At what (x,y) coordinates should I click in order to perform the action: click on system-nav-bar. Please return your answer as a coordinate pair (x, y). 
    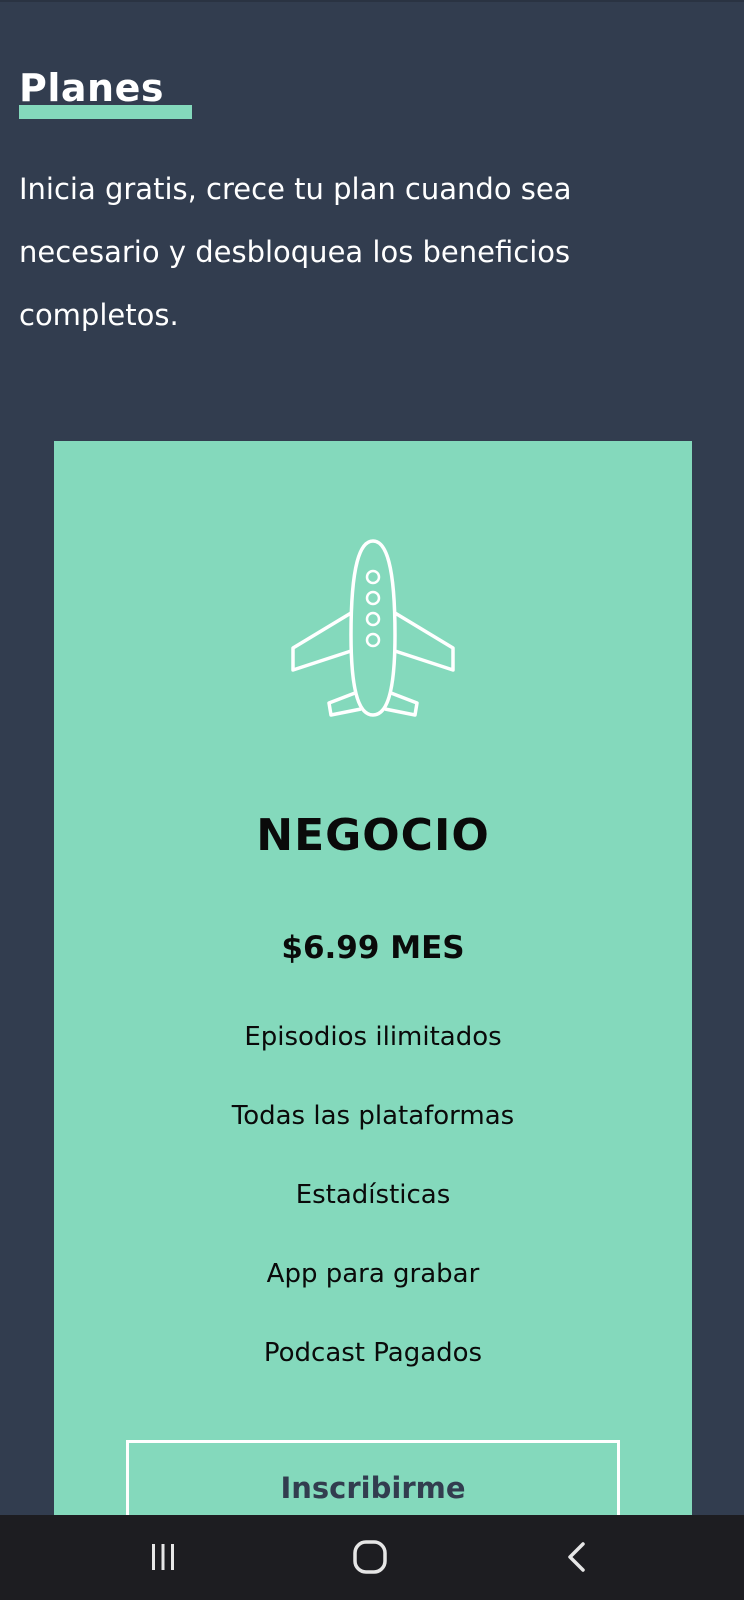
    Looking at the image, I should click on (372, 1557).